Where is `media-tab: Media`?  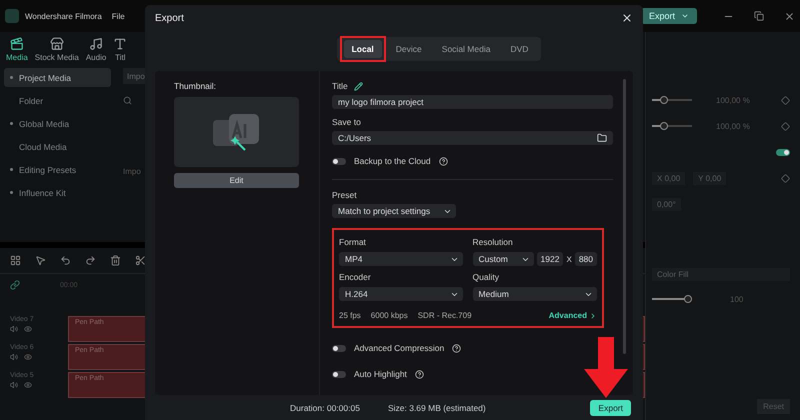 media-tab: Media is located at coordinates (17, 49).